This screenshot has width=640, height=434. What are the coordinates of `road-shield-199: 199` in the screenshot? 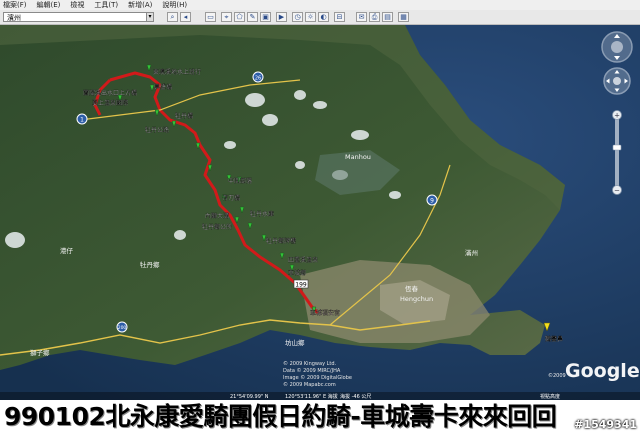 It's located at (301, 284).